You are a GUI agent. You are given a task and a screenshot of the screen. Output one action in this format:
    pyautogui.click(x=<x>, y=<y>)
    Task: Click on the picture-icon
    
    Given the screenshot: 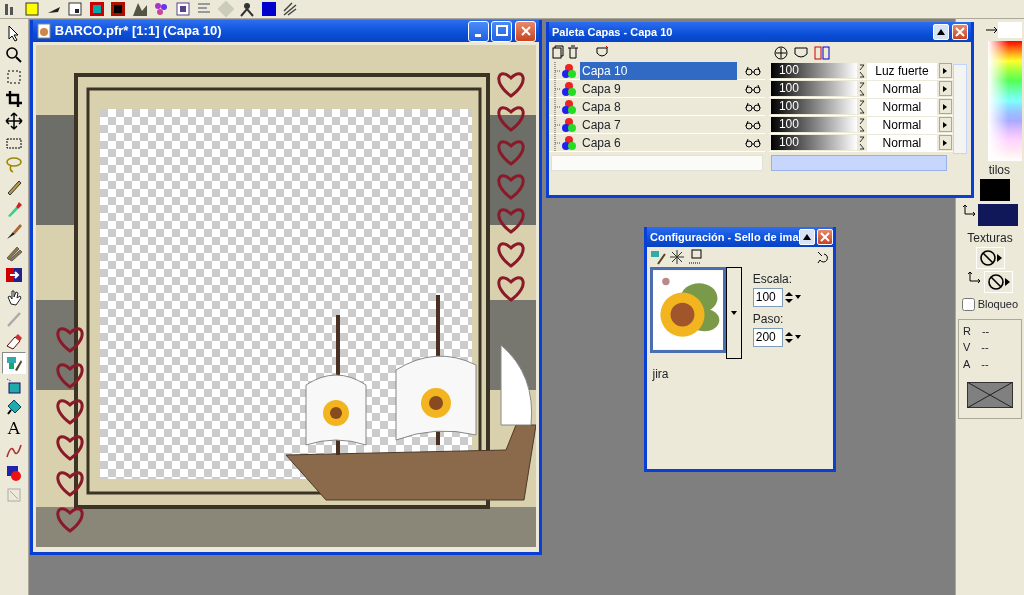 What is the action you would take?
    pyautogui.click(x=139, y=9)
    